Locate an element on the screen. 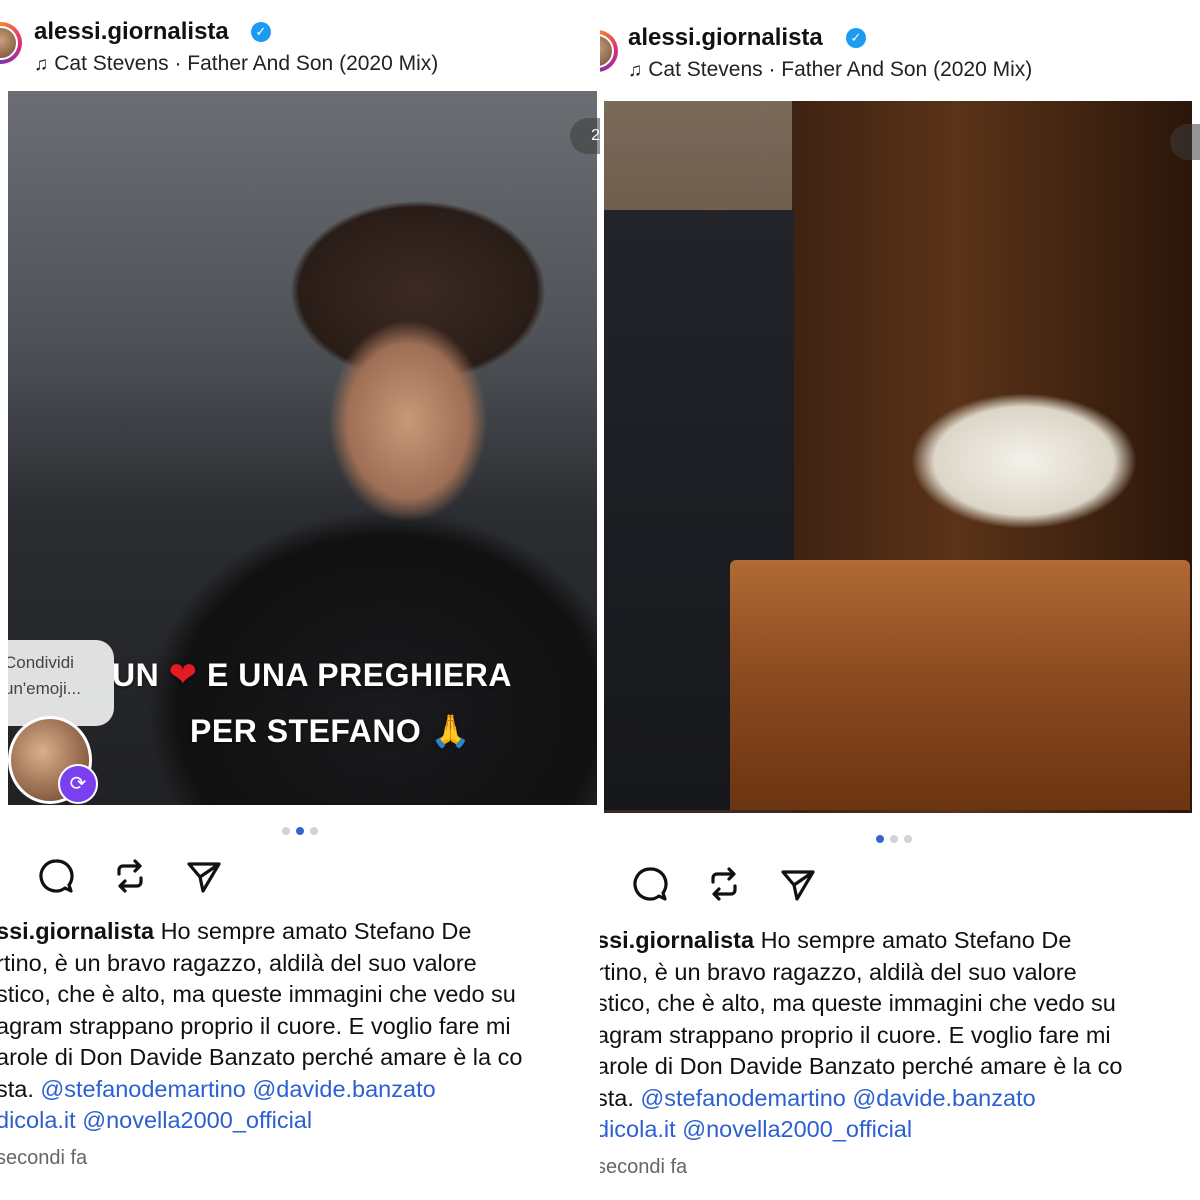 The image size is (1200, 1200). overlay-word-un: UN is located at coordinates (136, 675).